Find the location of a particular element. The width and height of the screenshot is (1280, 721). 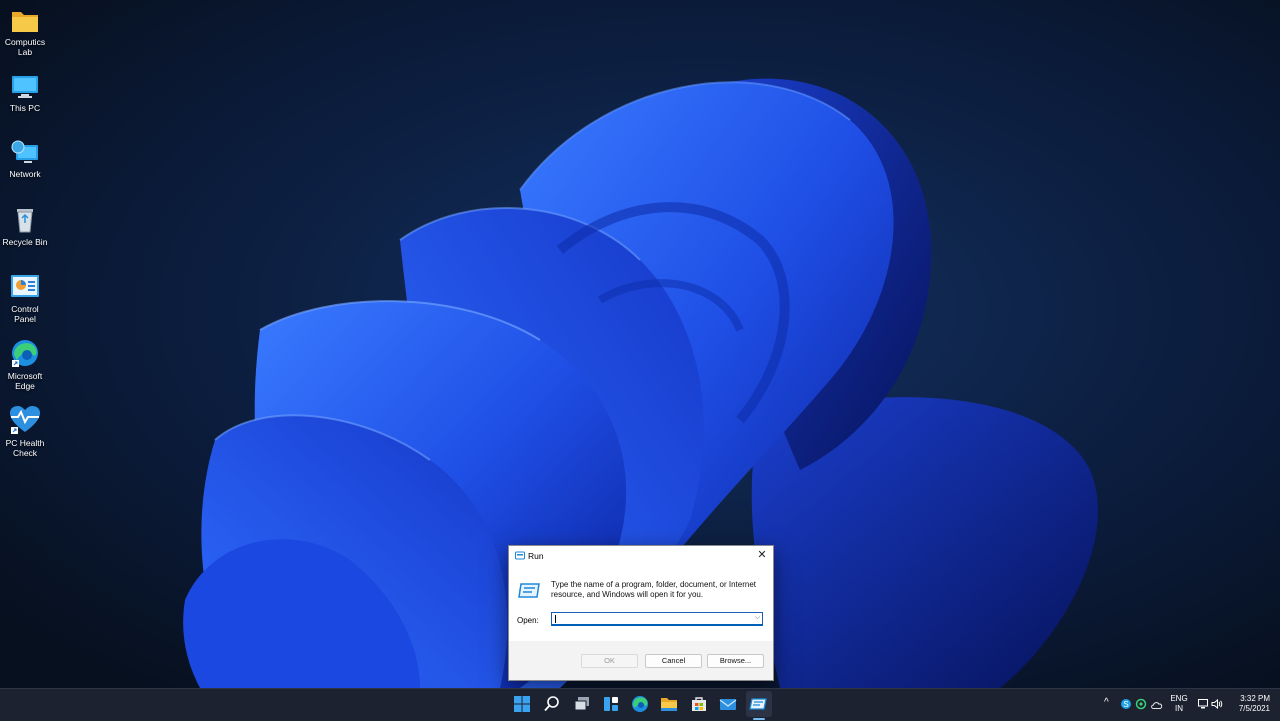

desktop-icon-this-pc: This PC is located at coordinates (25, 93).